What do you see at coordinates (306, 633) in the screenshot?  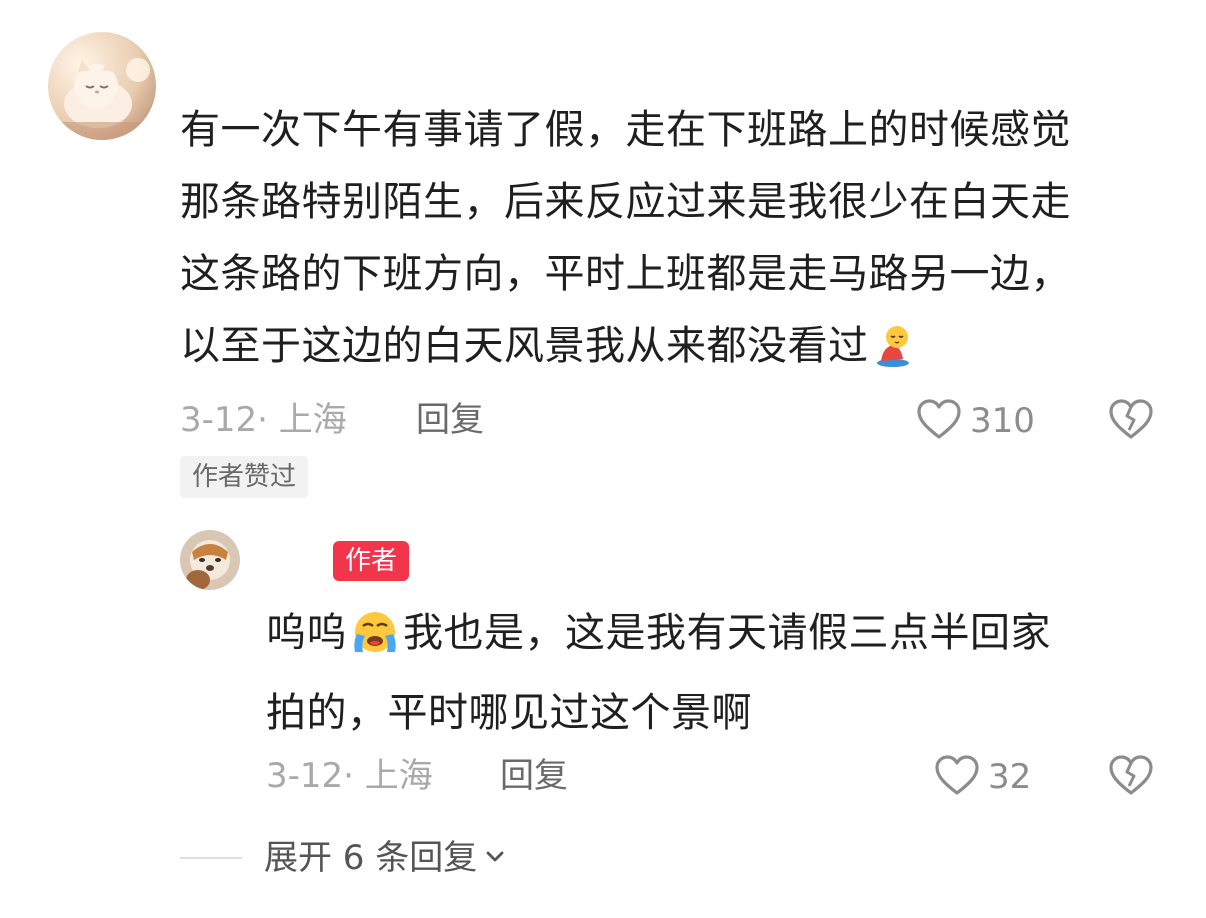 I see `reply-line-prefix: 呜呜` at bounding box center [306, 633].